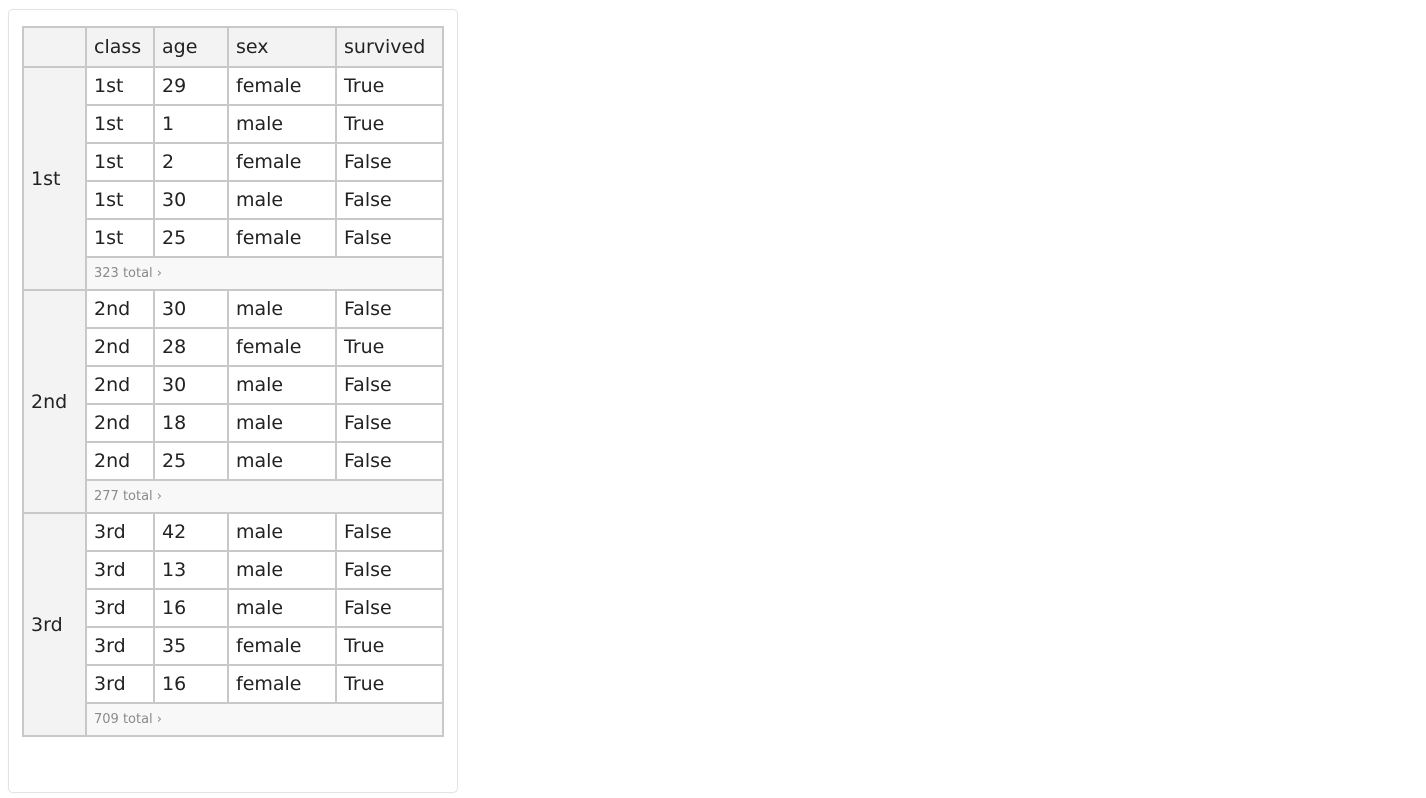  What do you see at coordinates (54, 624) in the screenshot?
I see `group-label: 3rd` at bounding box center [54, 624].